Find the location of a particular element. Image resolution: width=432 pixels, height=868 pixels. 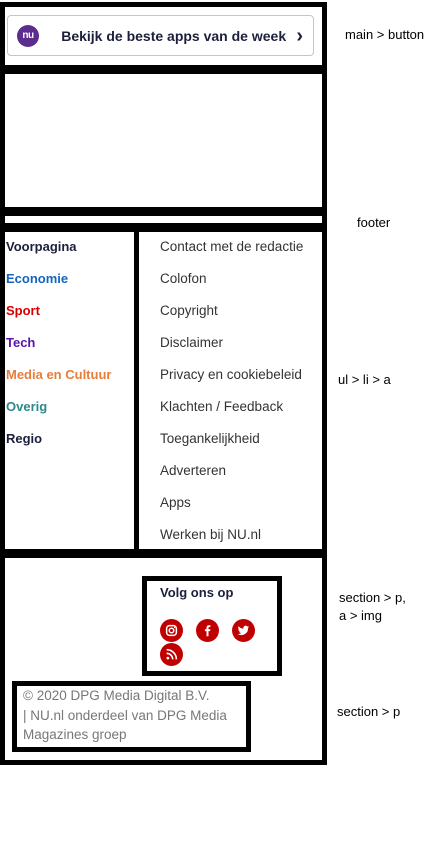

category-link-overig: Overig is located at coordinates (26, 406).